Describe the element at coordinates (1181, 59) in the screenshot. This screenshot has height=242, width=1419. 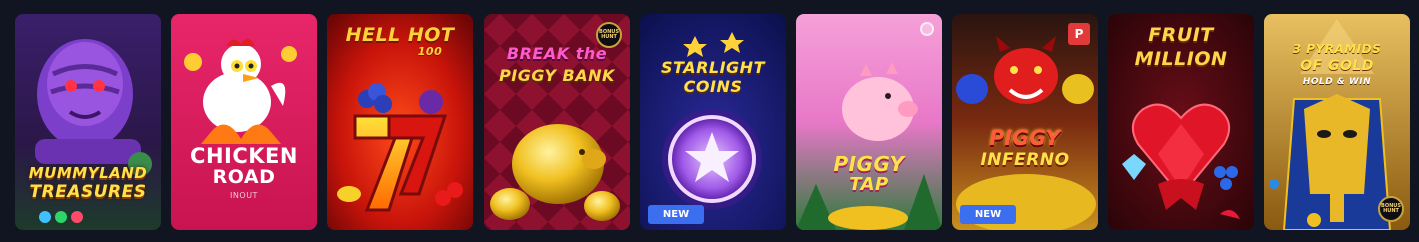
I see `game-title-line2: MILLION` at that location.